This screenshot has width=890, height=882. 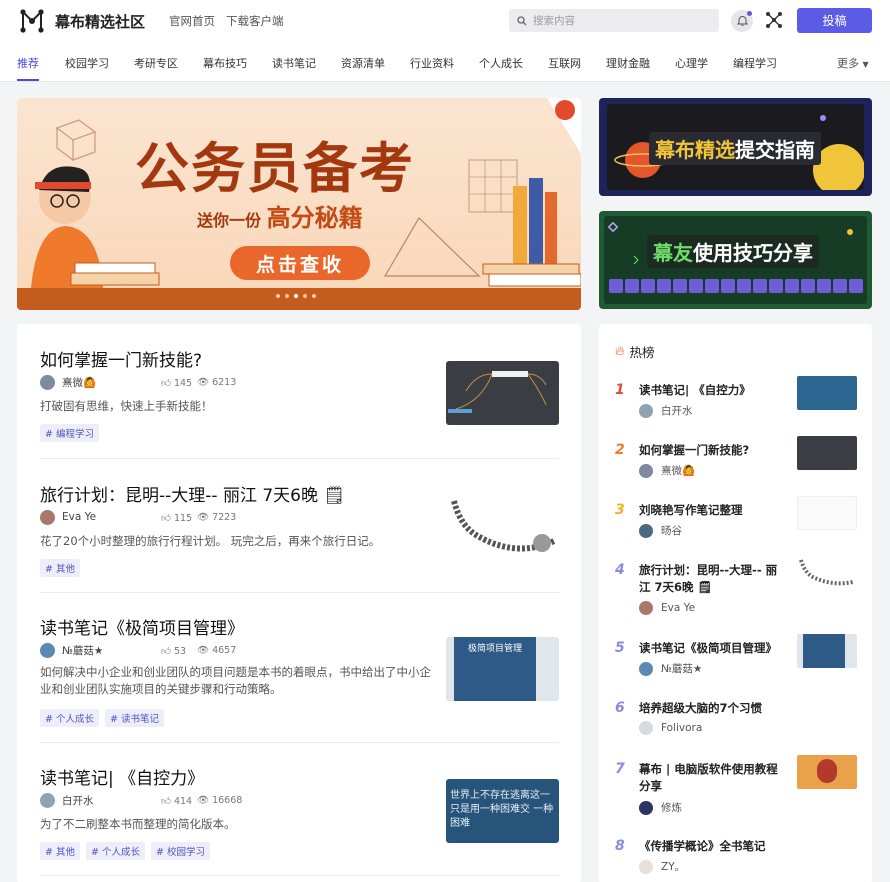 I want to click on tab-programming: 编程学习, so click(x=755, y=63).